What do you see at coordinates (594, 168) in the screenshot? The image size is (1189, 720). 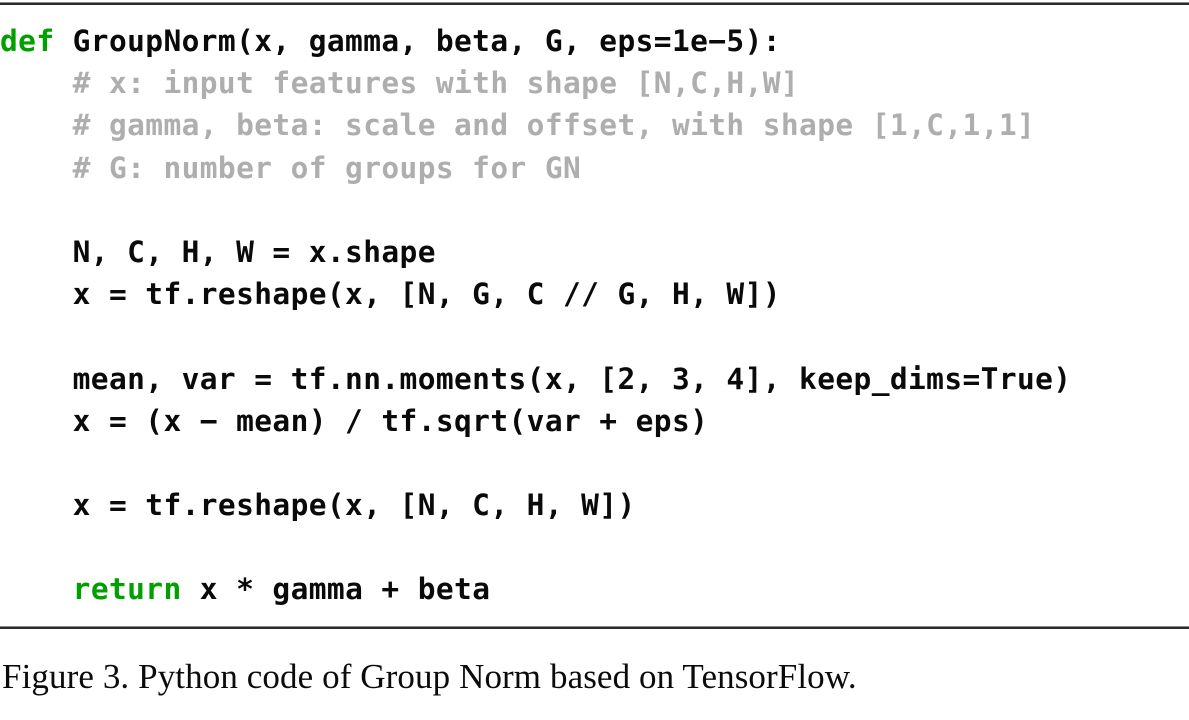 I see `code-line: # G: number of groups for GN` at bounding box center [594, 168].